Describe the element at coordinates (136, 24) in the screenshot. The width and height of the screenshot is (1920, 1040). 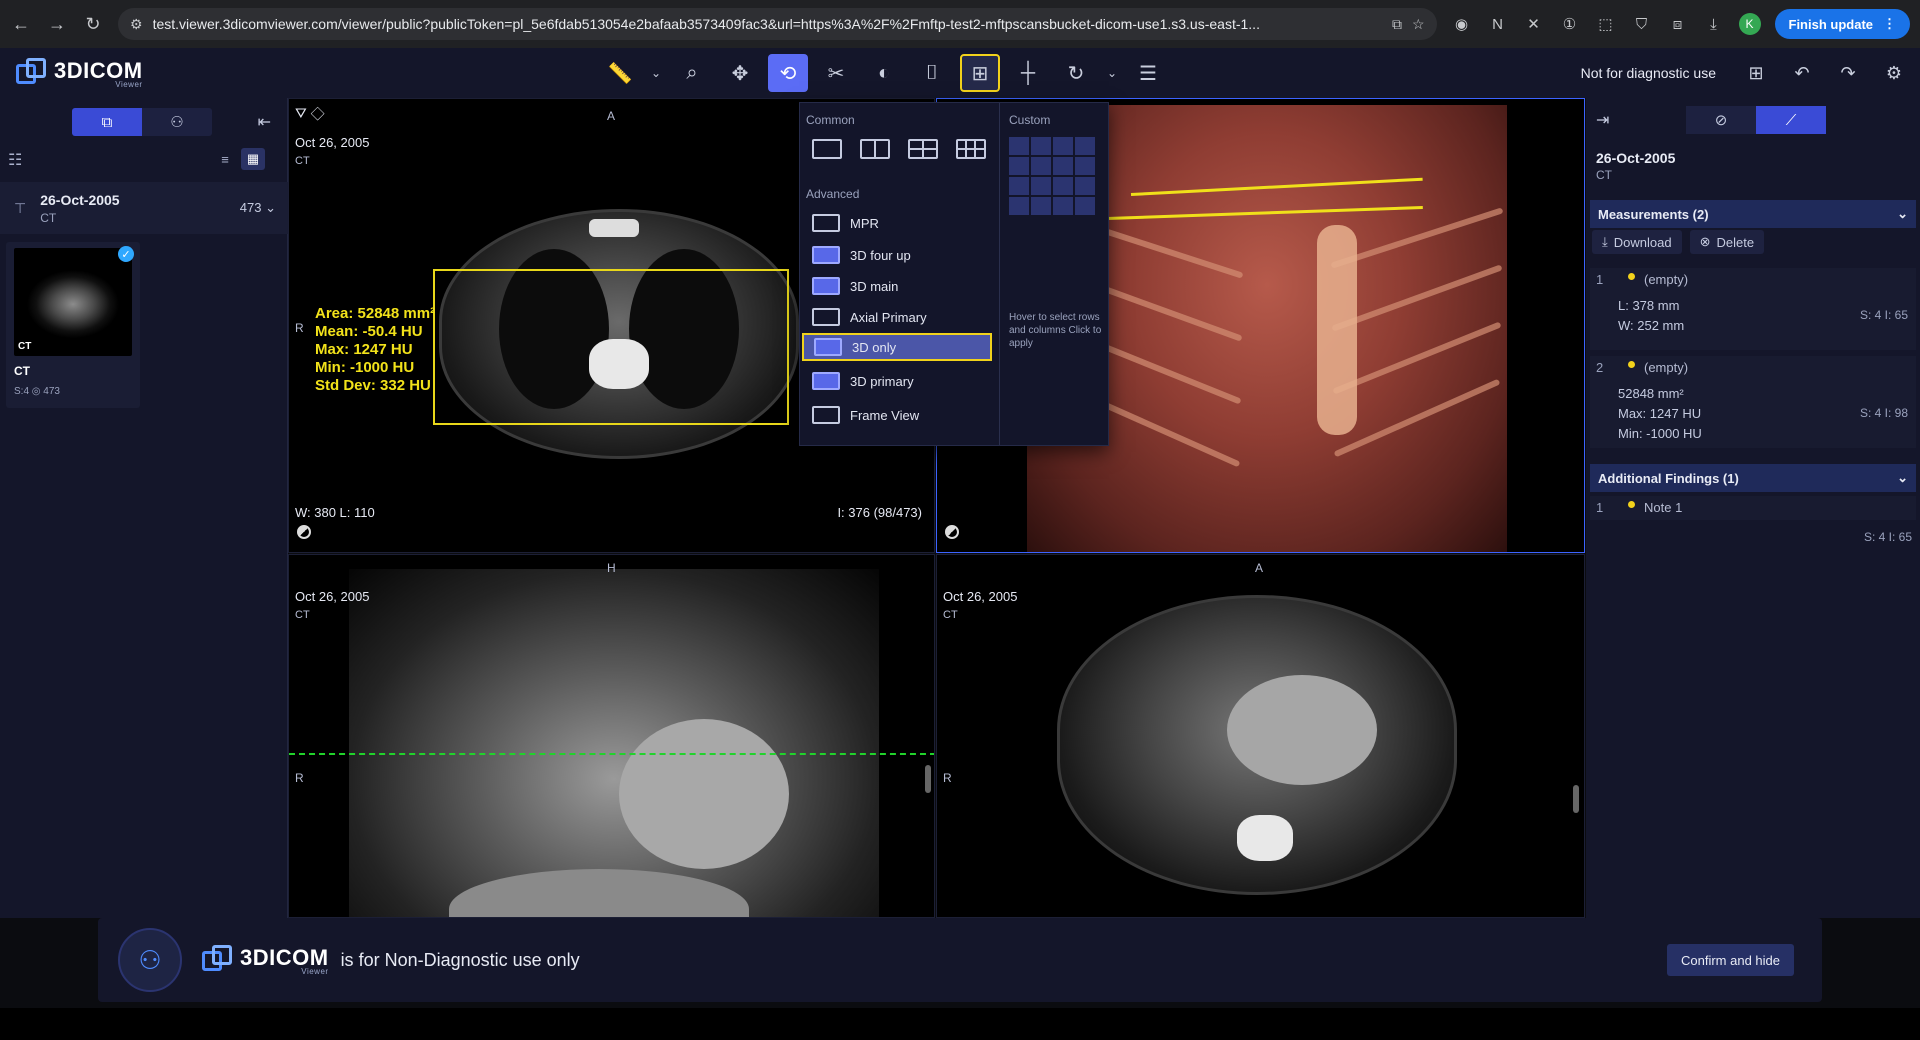
I see `site-info-icon: ⚙` at that location.